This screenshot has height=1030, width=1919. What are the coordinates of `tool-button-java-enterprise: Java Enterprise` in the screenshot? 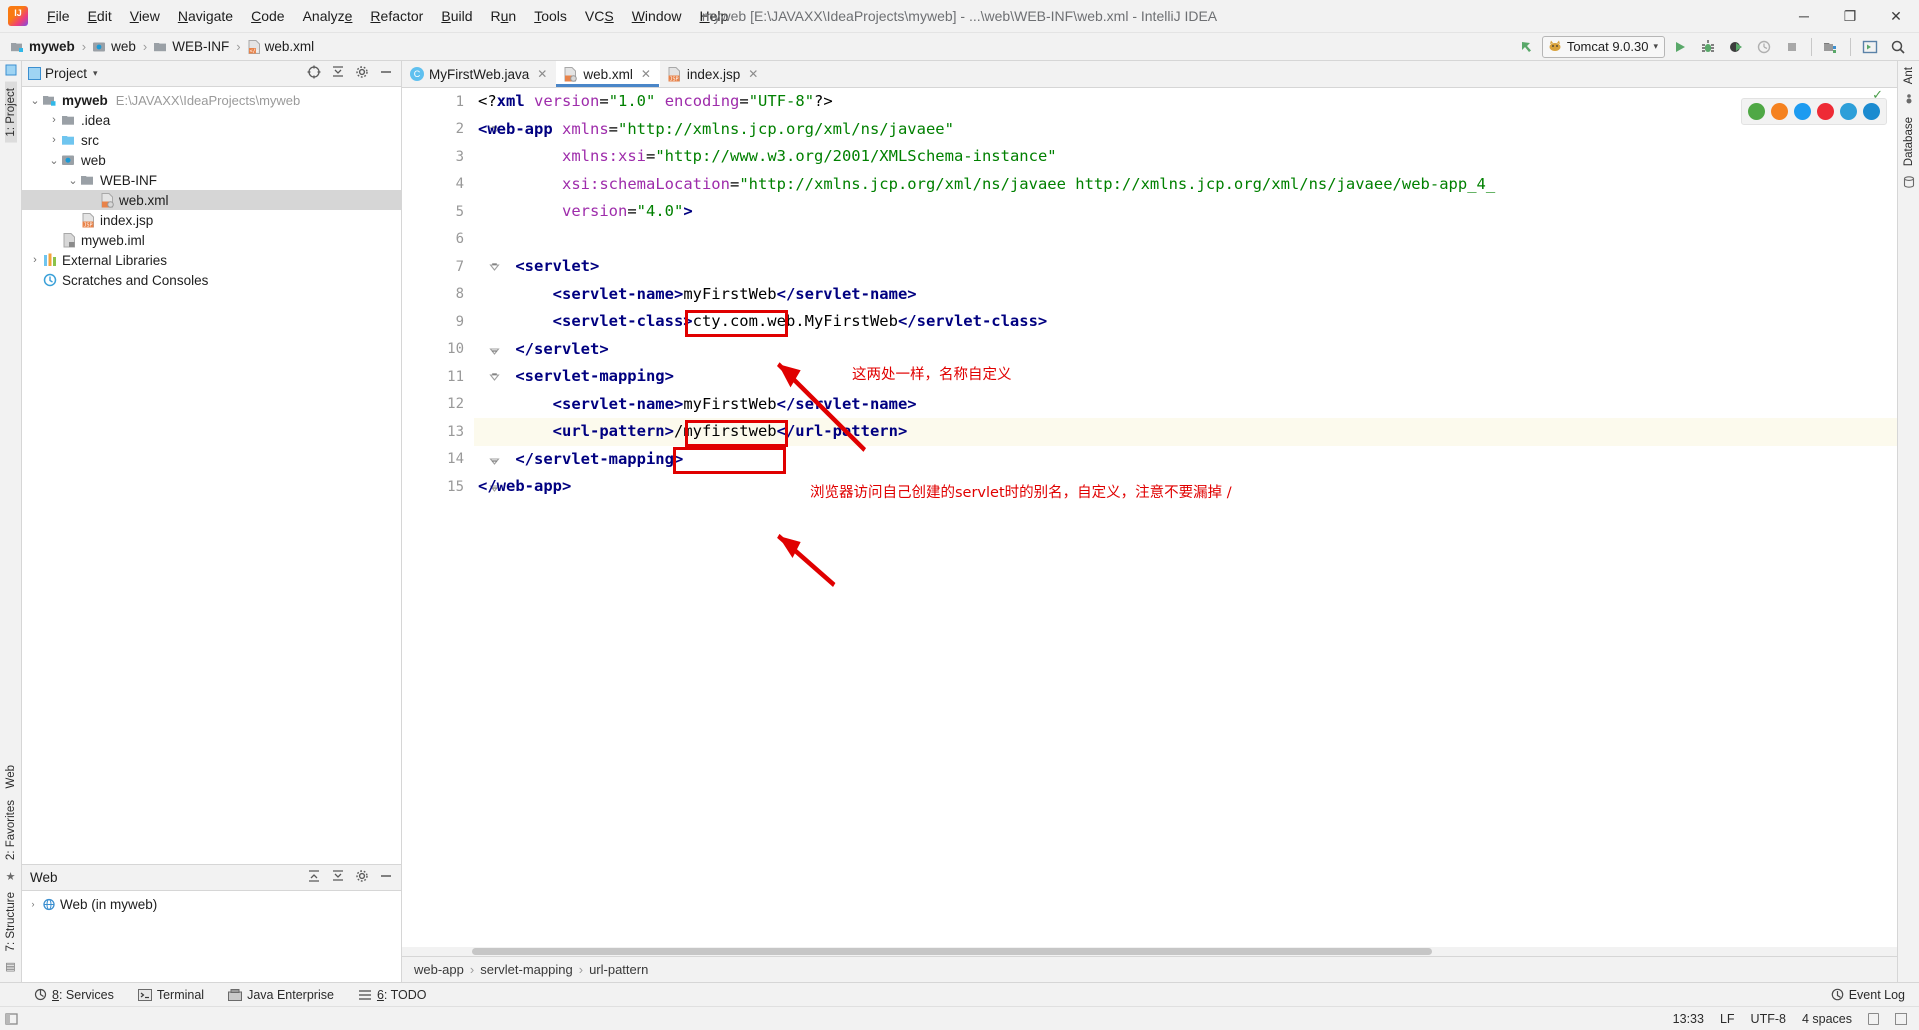 It's located at (281, 995).